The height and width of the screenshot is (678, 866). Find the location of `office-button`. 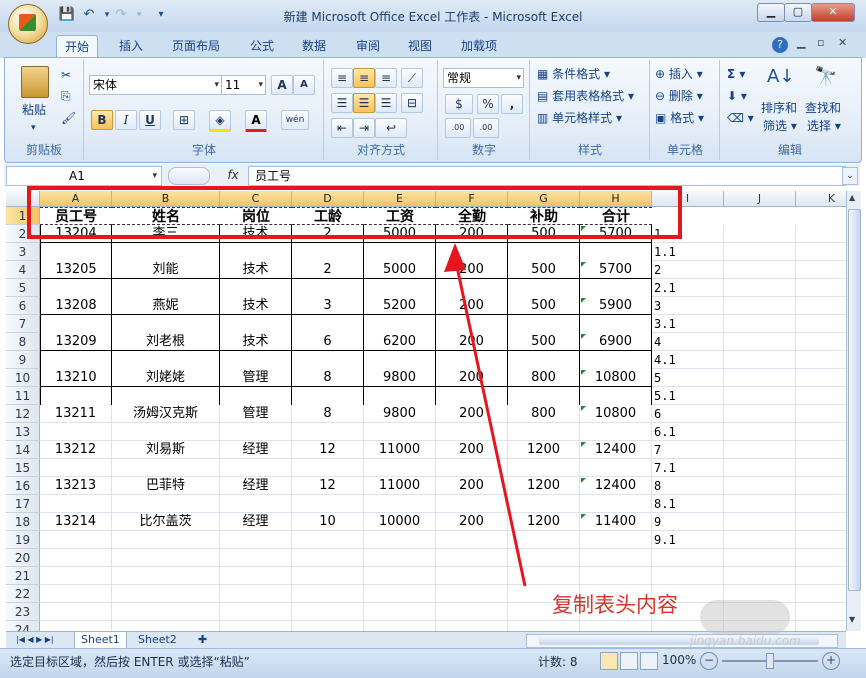

office-button is located at coordinates (28, 24).